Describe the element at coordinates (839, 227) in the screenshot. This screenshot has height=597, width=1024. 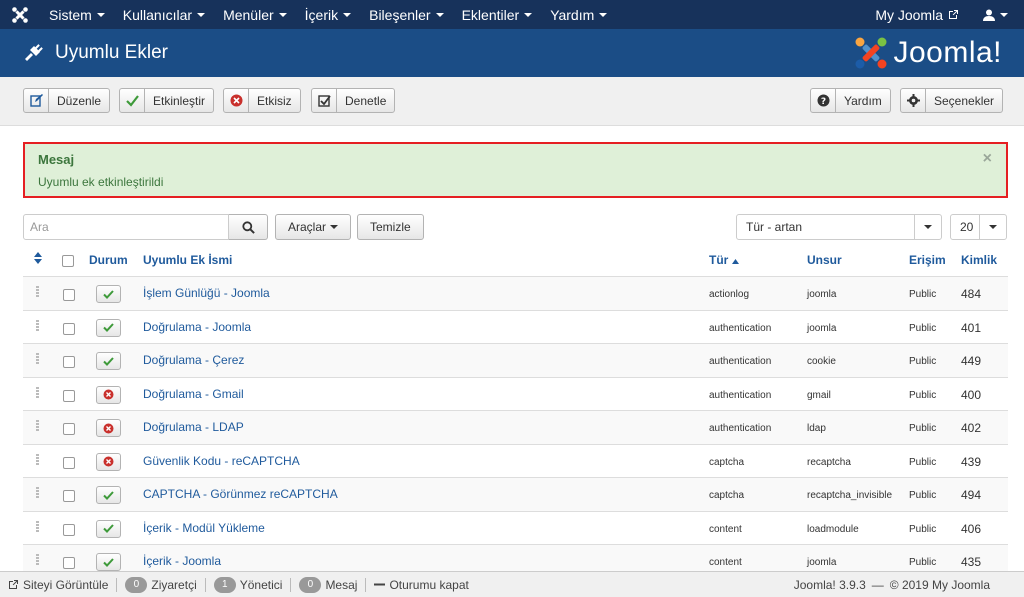
I see `sort-select: Tür - artan` at that location.